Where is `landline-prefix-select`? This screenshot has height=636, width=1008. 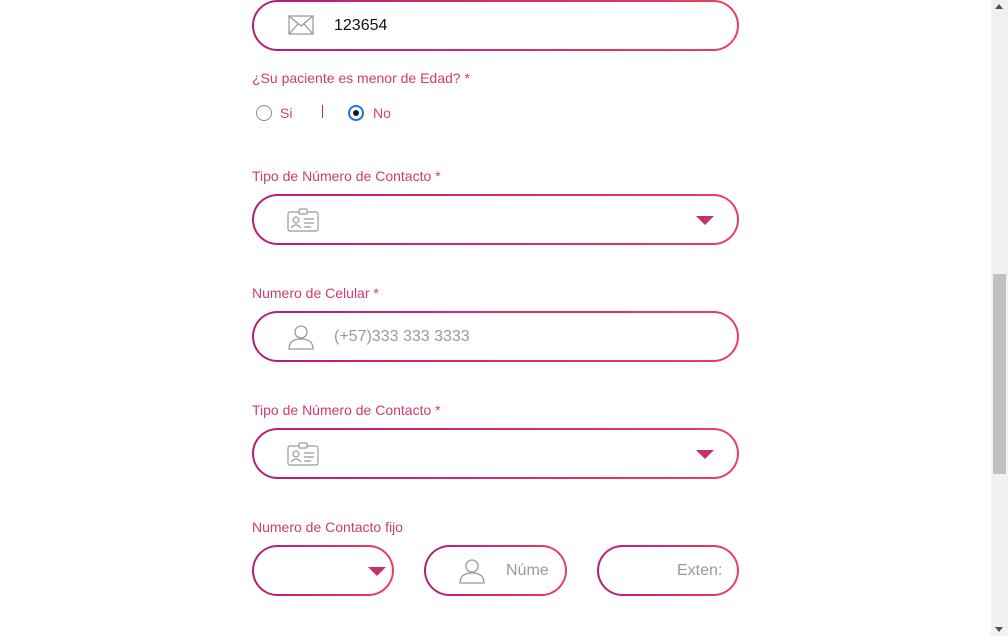
landline-prefix-select is located at coordinates (323, 570).